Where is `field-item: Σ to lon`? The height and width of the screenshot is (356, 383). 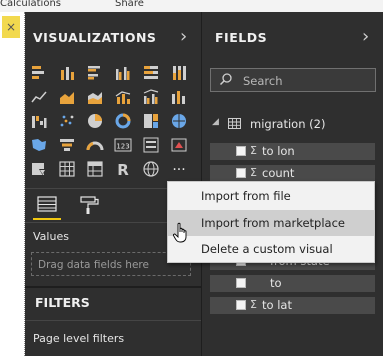
field-item: Σ to lon is located at coordinates (292, 151).